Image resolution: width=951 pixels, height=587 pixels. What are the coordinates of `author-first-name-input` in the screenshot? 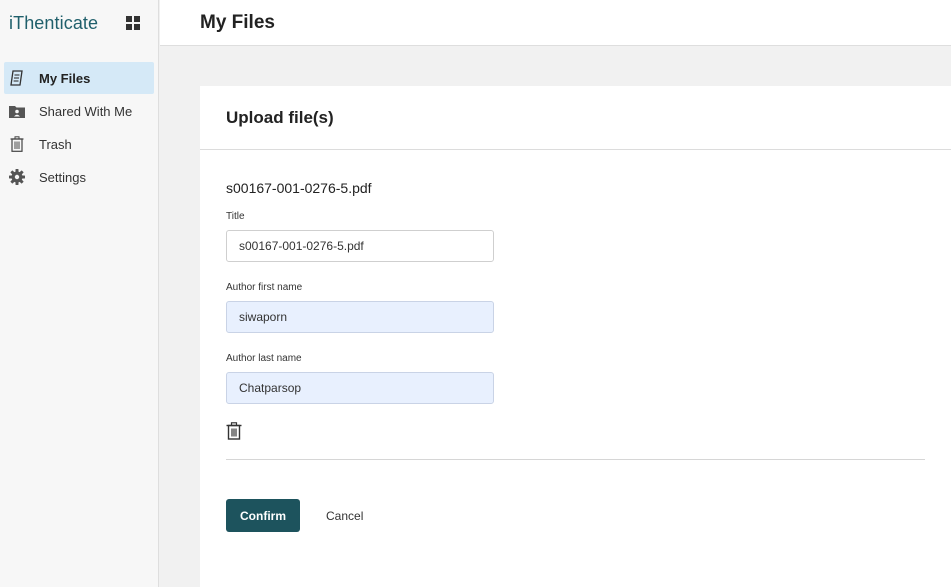 It's located at (360, 317).